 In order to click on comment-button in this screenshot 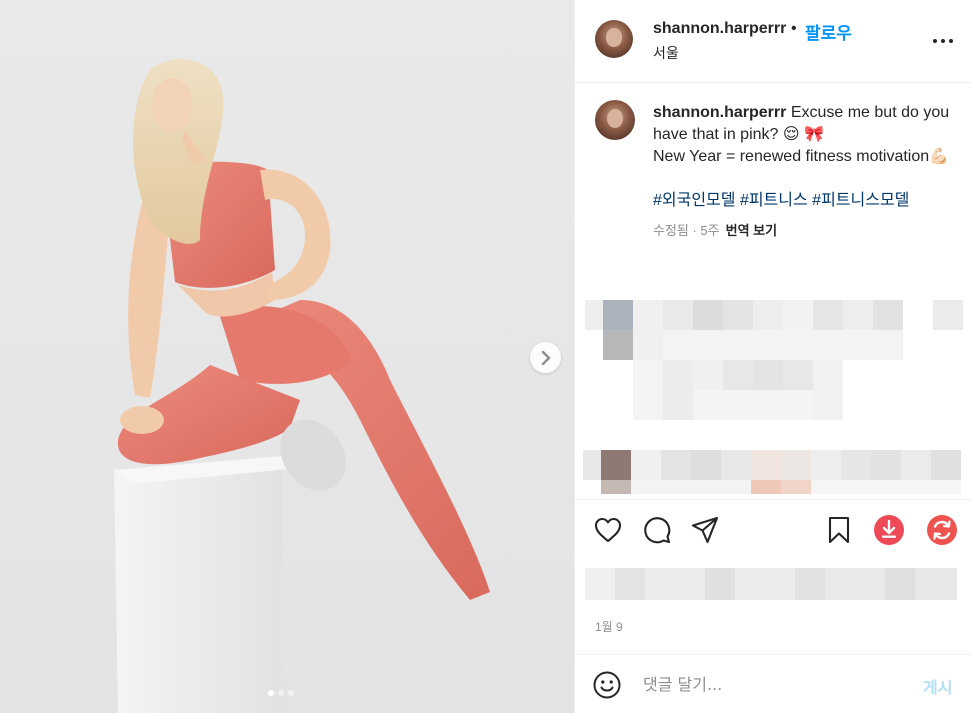, I will do `click(657, 530)`.